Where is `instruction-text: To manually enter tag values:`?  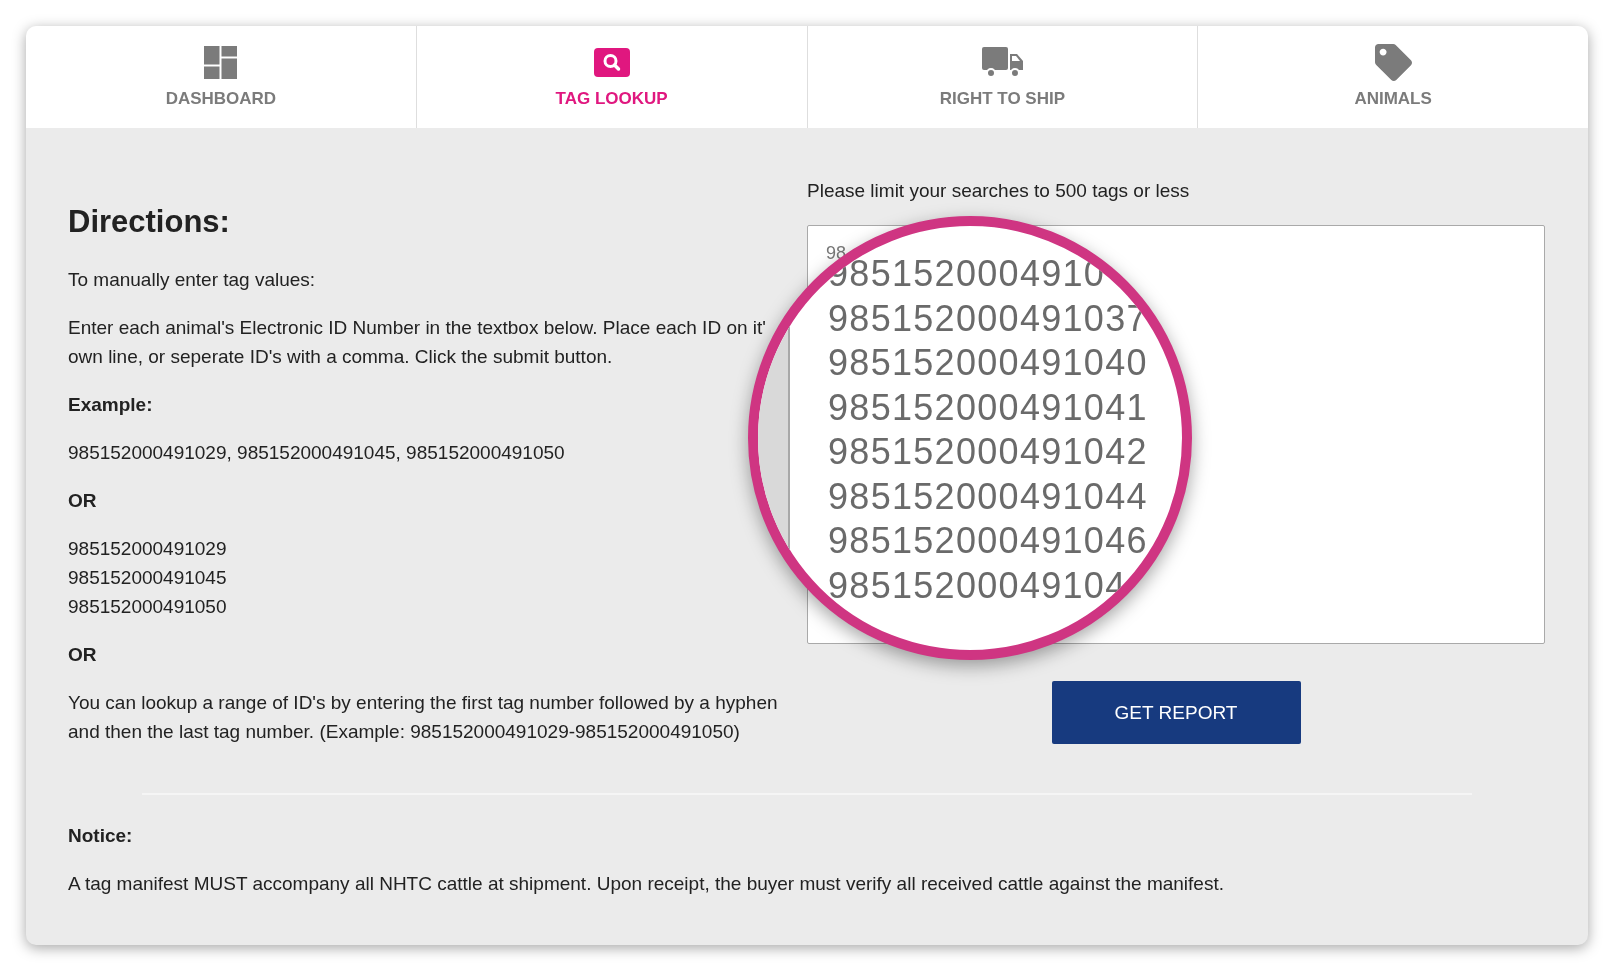
instruction-text: To manually enter tag values: is located at coordinates (192, 280).